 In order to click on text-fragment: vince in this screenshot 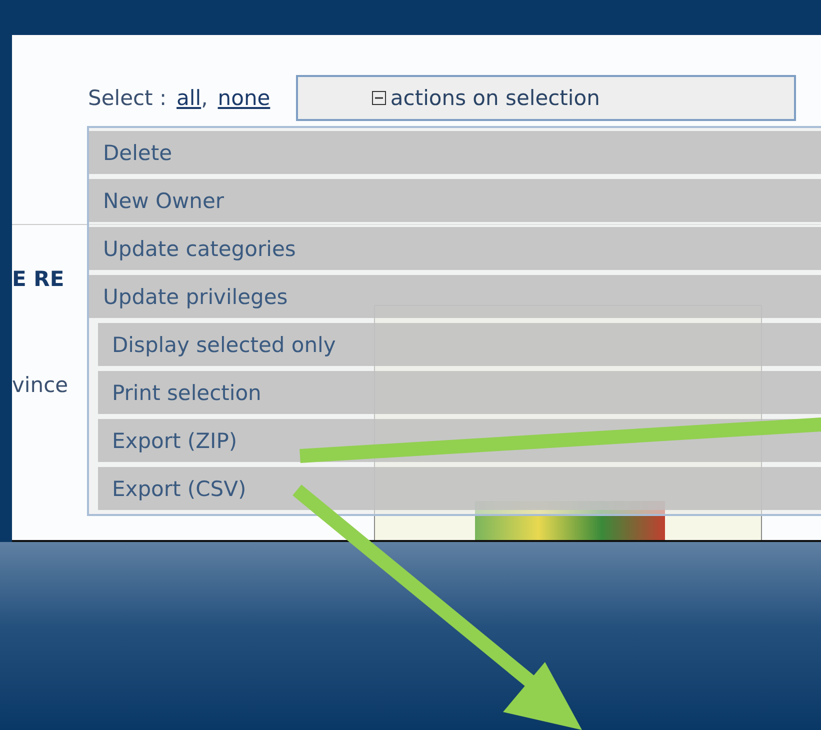, I will do `click(40, 385)`.